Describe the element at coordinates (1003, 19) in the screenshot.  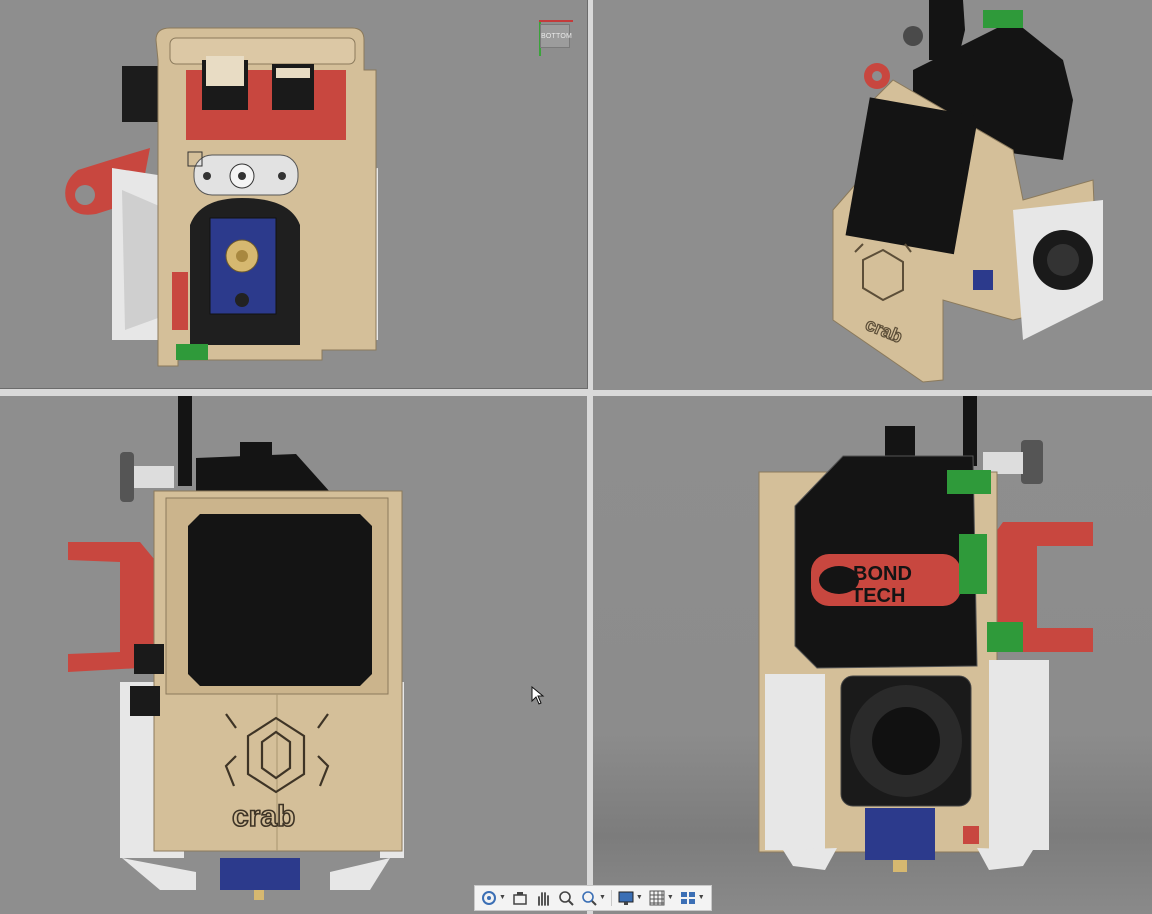
I see `green-clip` at that location.